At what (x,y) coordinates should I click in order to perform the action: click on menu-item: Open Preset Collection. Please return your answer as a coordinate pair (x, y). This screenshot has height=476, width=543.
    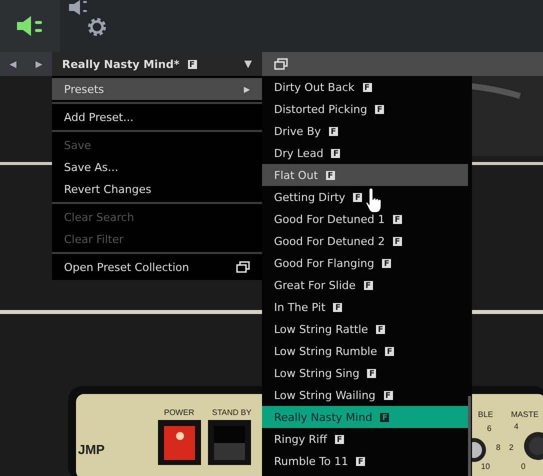
    Looking at the image, I should click on (157, 267).